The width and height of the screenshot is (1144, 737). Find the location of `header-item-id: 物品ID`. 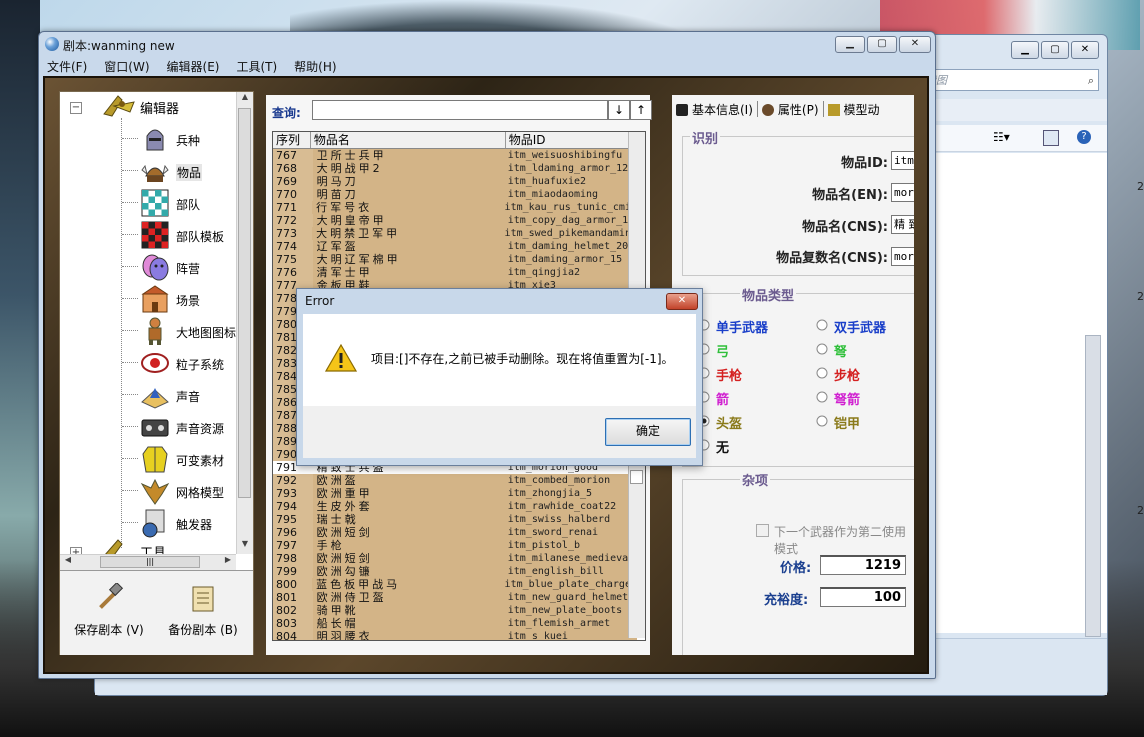

header-item-id: 物品ID is located at coordinates (572, 140).